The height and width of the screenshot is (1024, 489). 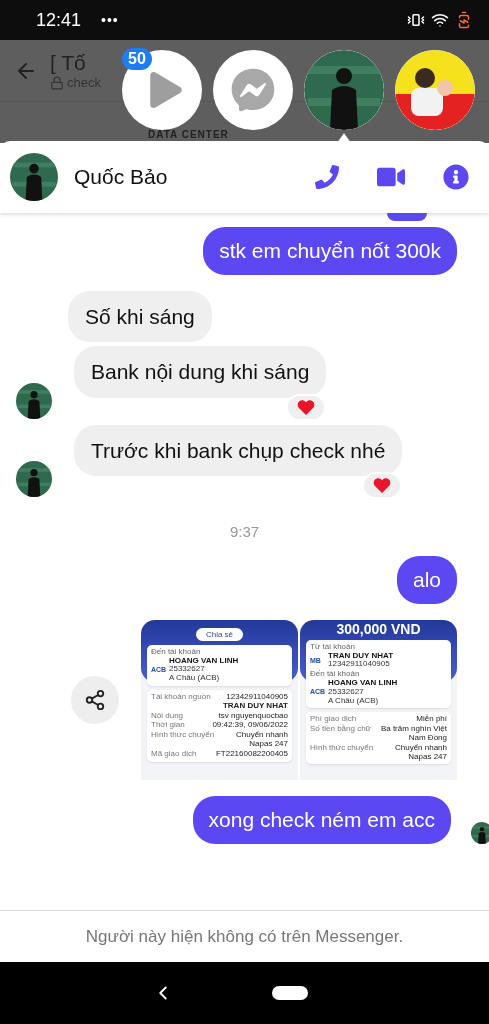 I want to click on amount-text: 300,000 VND, so click(x=378, y=627).